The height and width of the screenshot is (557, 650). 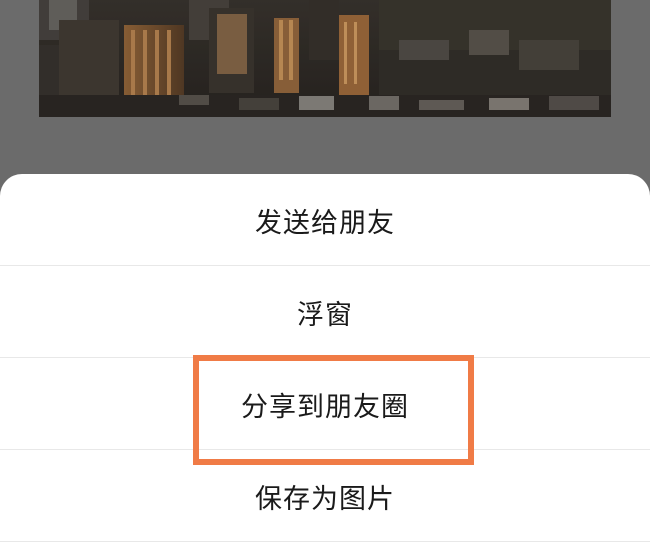 I want to click on send-to-friend-label: 发送给朋友, so click(x=325, y=223).